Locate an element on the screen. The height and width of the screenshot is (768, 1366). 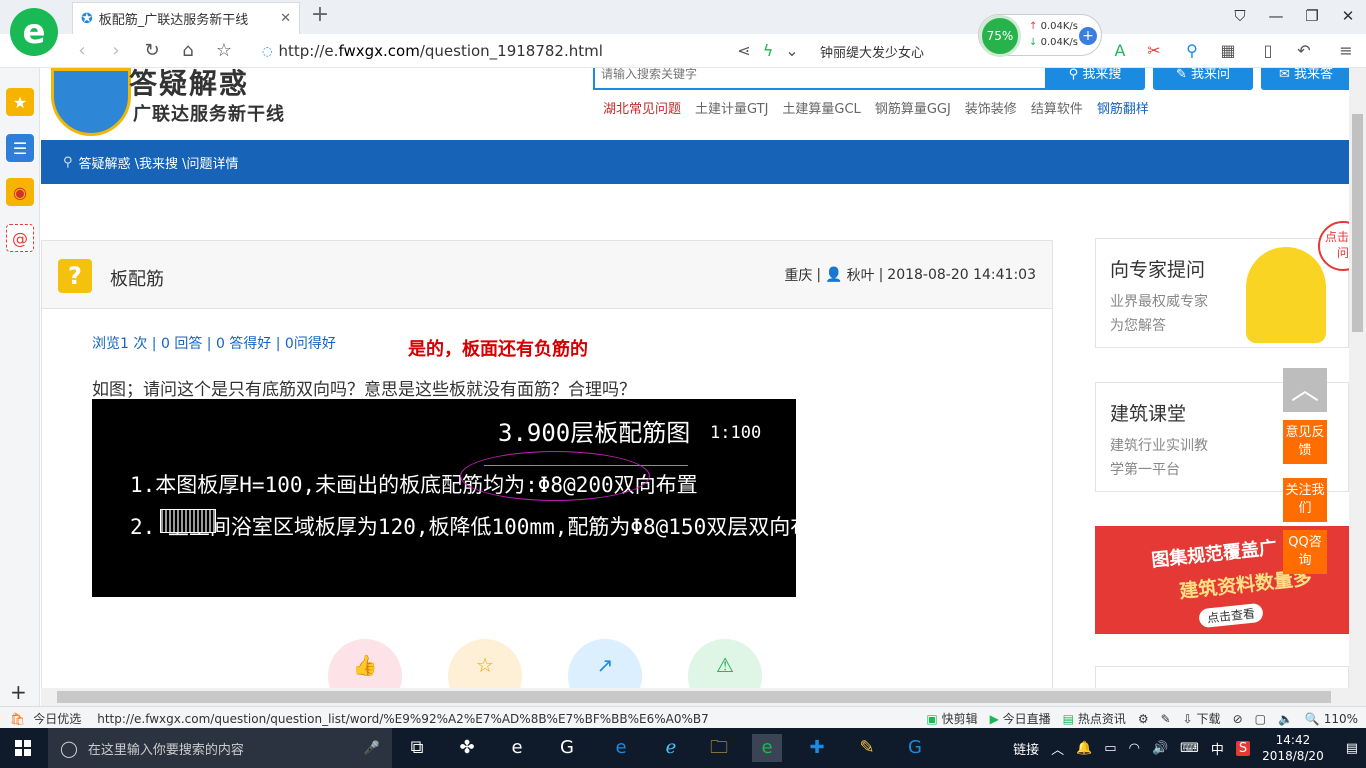
sidebar-add-icon: + is located at coordinates (18, 692).